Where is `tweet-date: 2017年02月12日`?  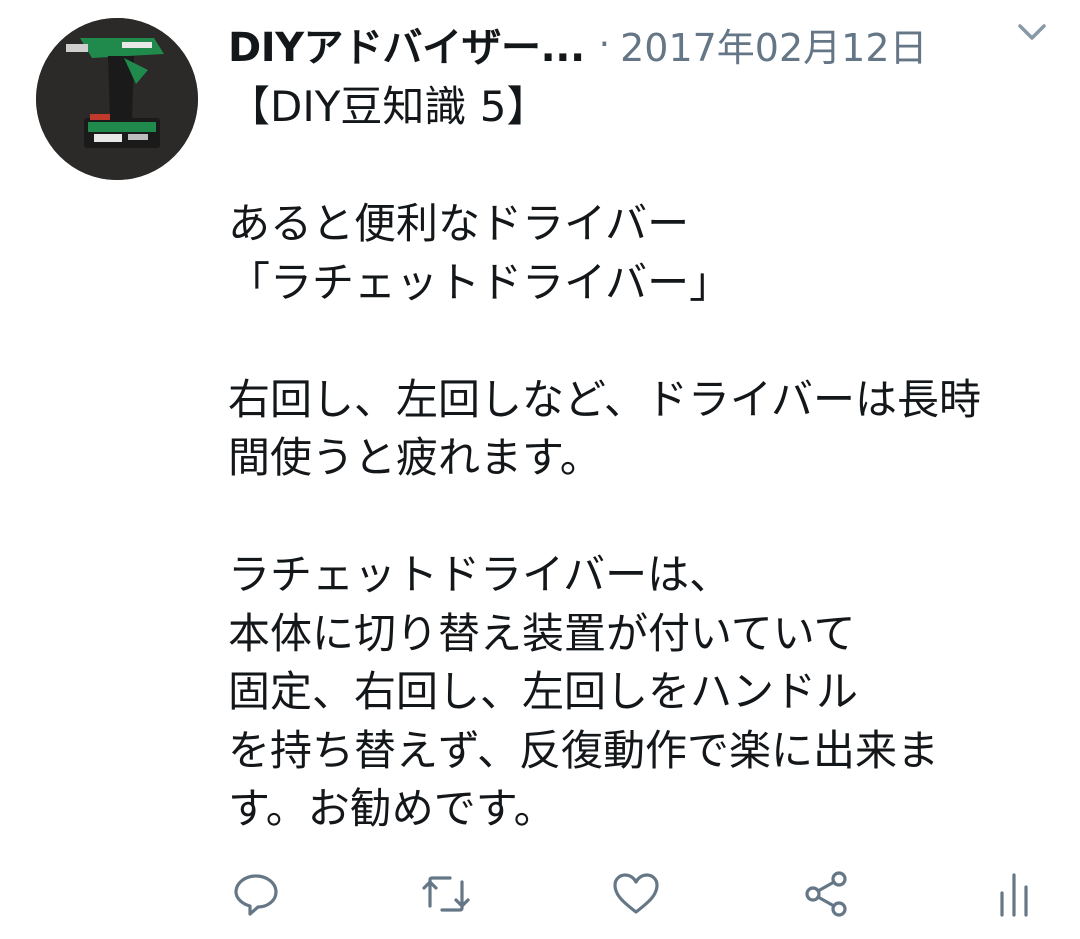 tweet-date: 2017年02月12日 is located at coordinates (773, 44).